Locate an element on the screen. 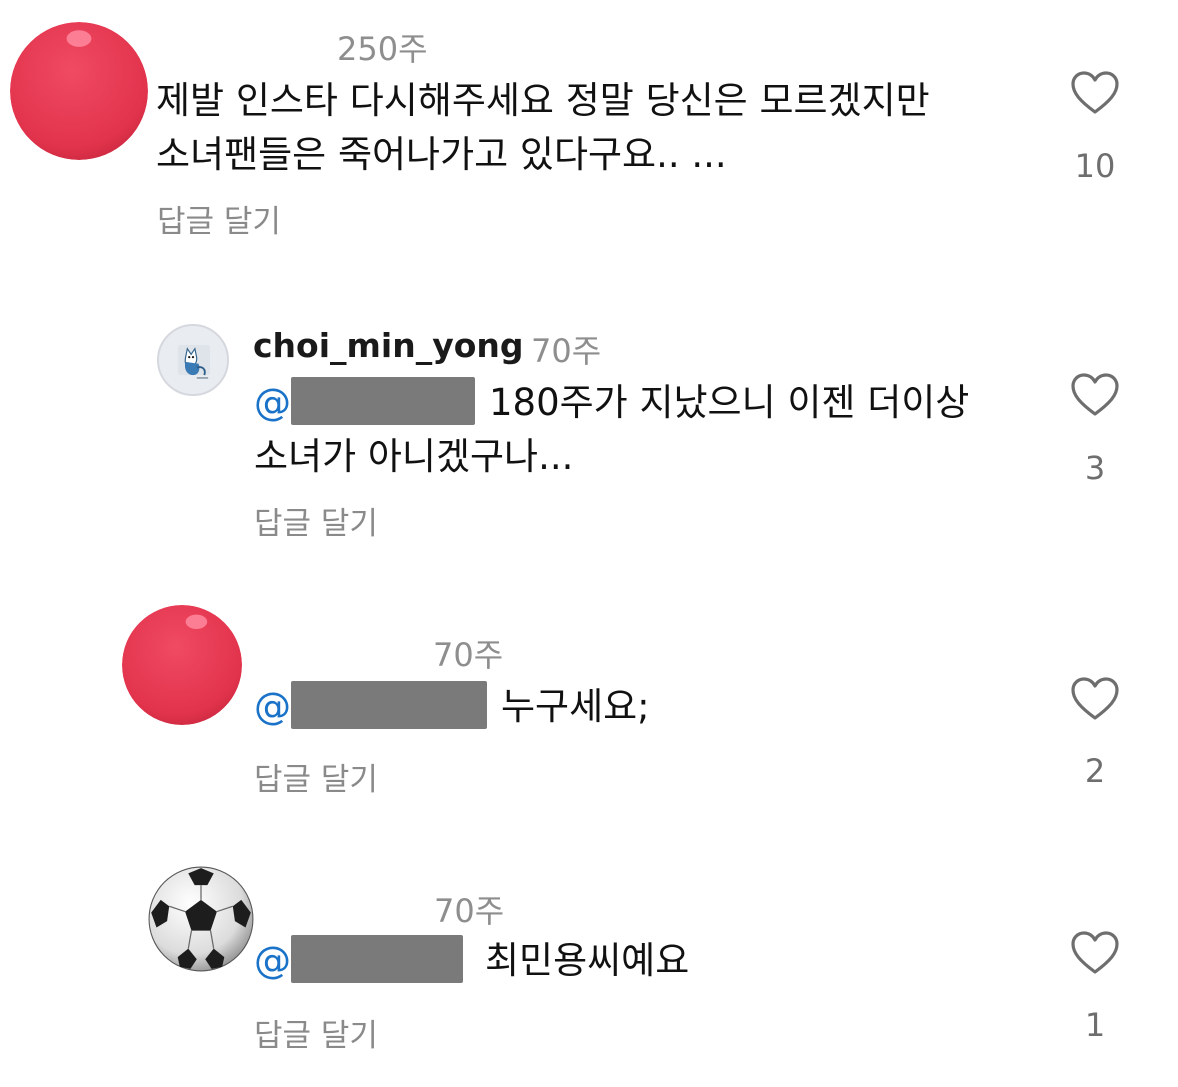  cartoon-fox-avatar-icon is located at coordinates (193, 360).